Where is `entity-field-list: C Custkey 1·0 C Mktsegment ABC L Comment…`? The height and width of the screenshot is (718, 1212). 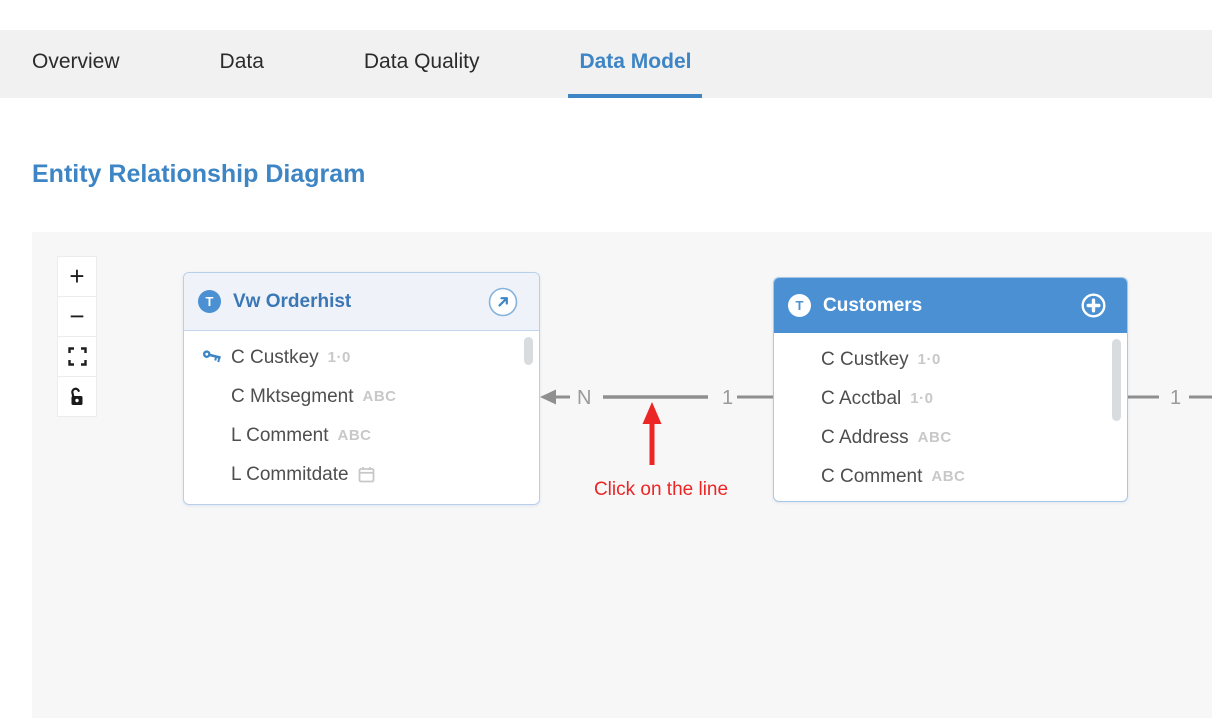
entity-field-list: C Custkey 1·0 C Mktsegment ABC L Comment… is located at coordinates (361, 412).